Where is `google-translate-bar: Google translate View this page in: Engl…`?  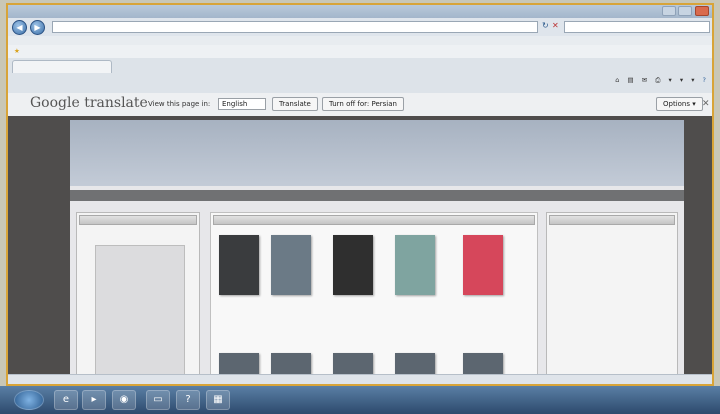 google-translate-bar: Google translate View this page in: Engl… is located at coordinates (360, 105).